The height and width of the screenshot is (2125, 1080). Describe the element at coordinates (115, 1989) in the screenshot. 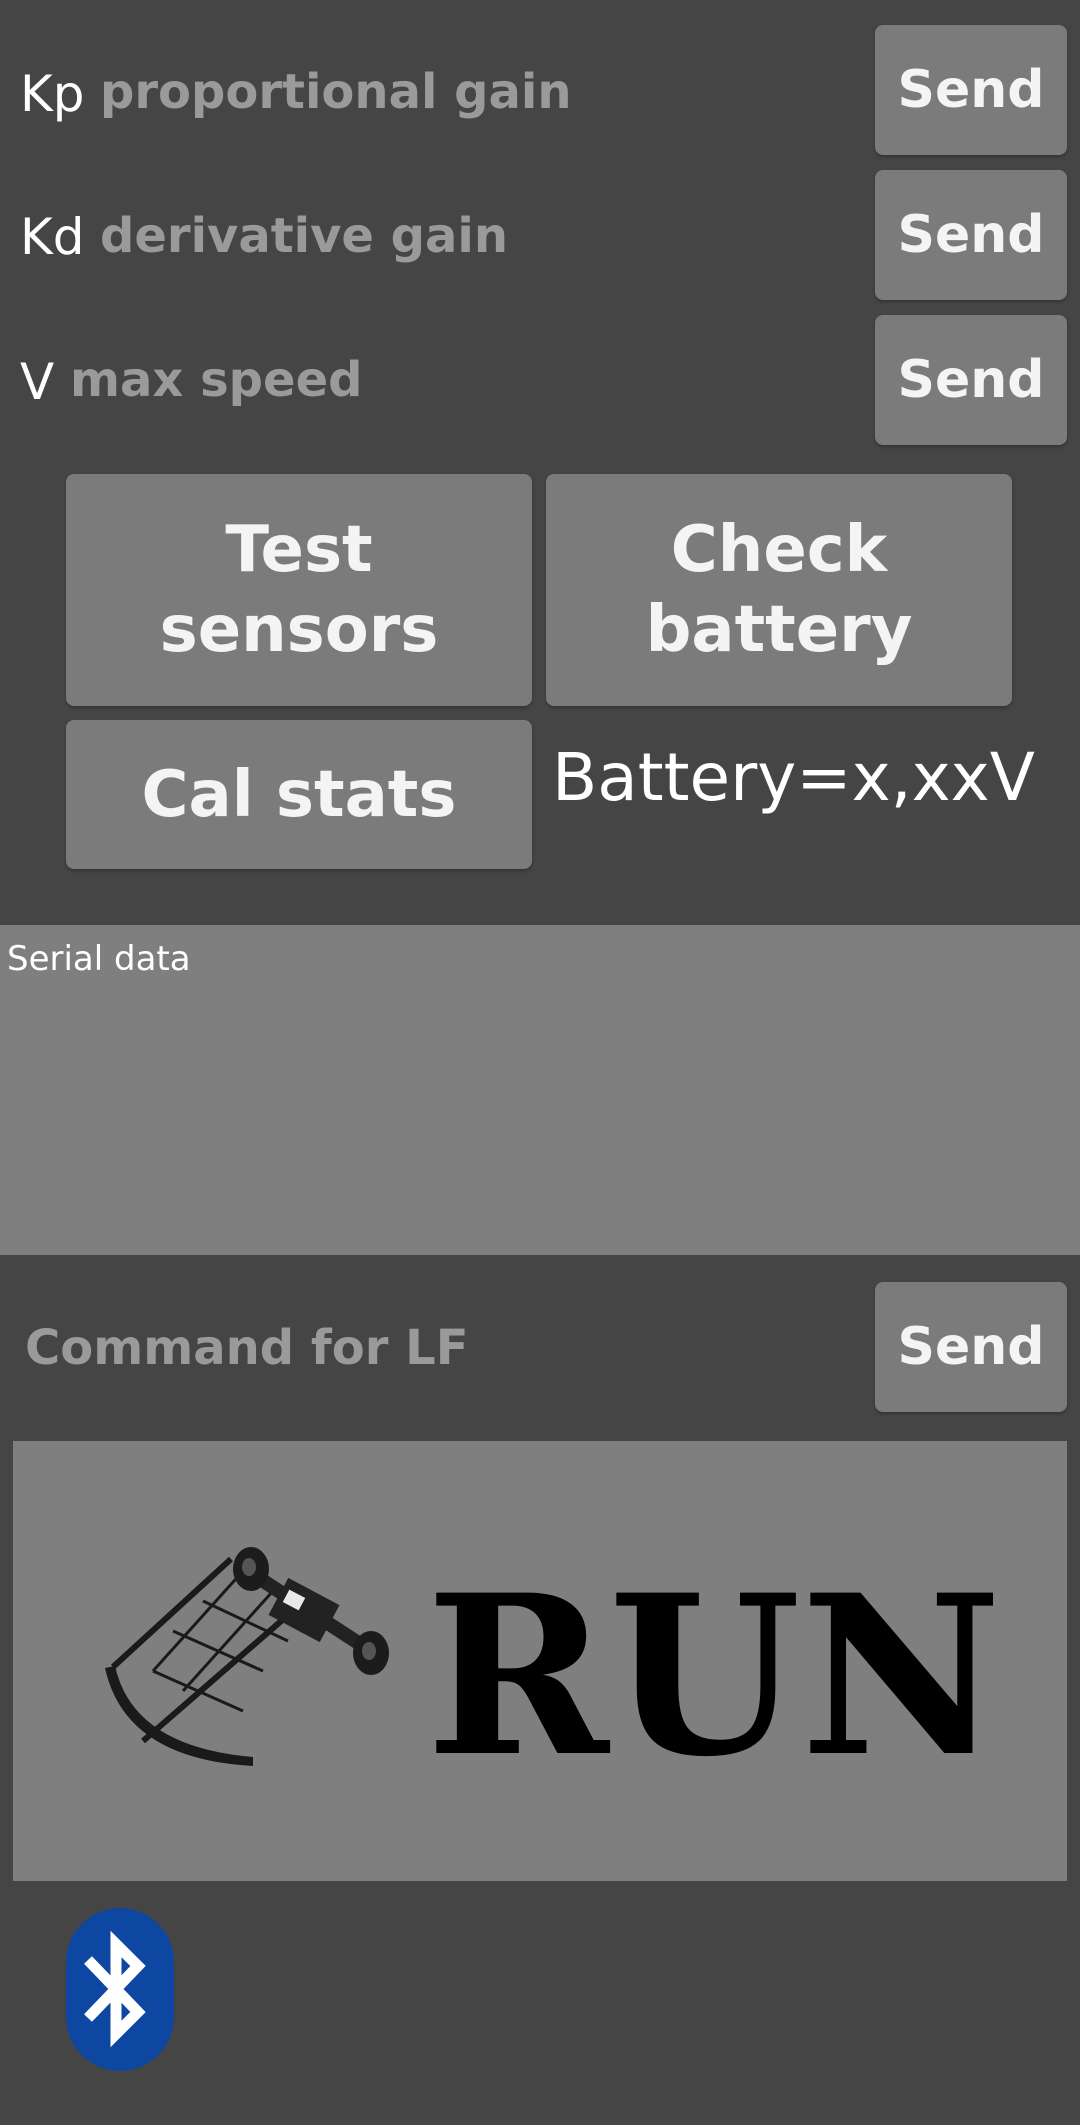

I see `bluetooth-icon` at that location.